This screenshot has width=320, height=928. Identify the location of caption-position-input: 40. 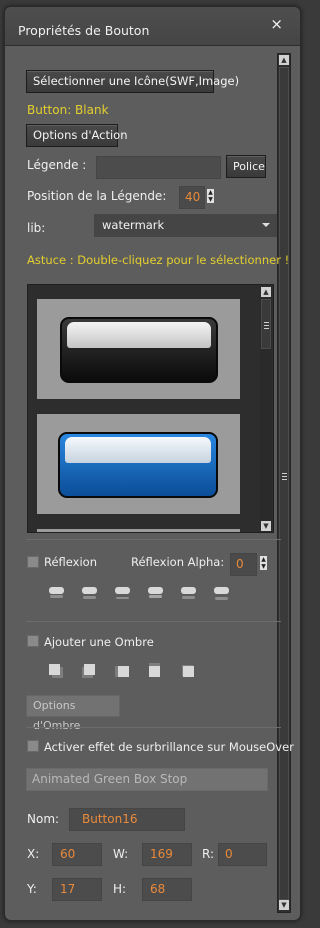
(192, 197).